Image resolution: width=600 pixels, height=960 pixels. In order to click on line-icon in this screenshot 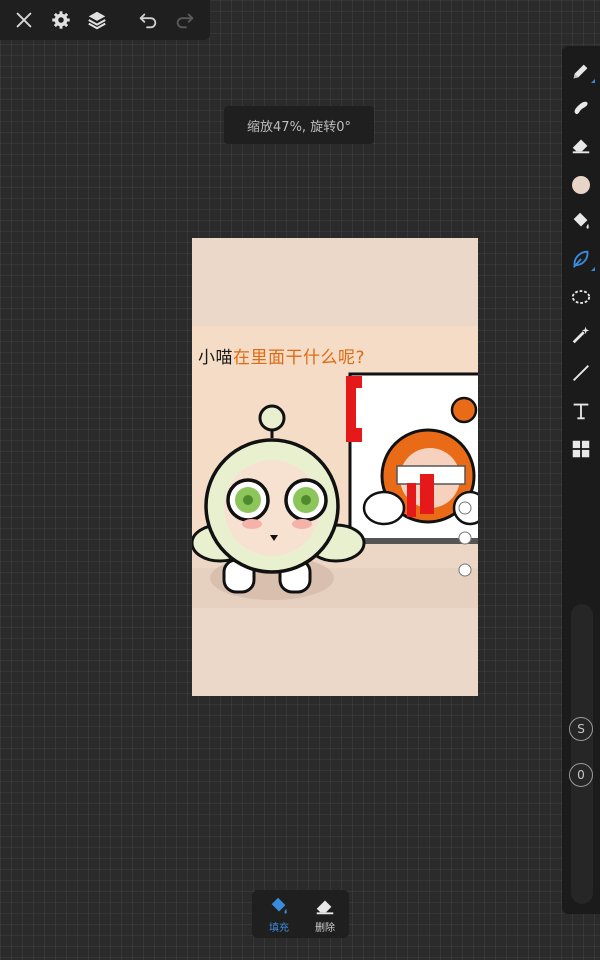, I will do `click(581, 373)`.